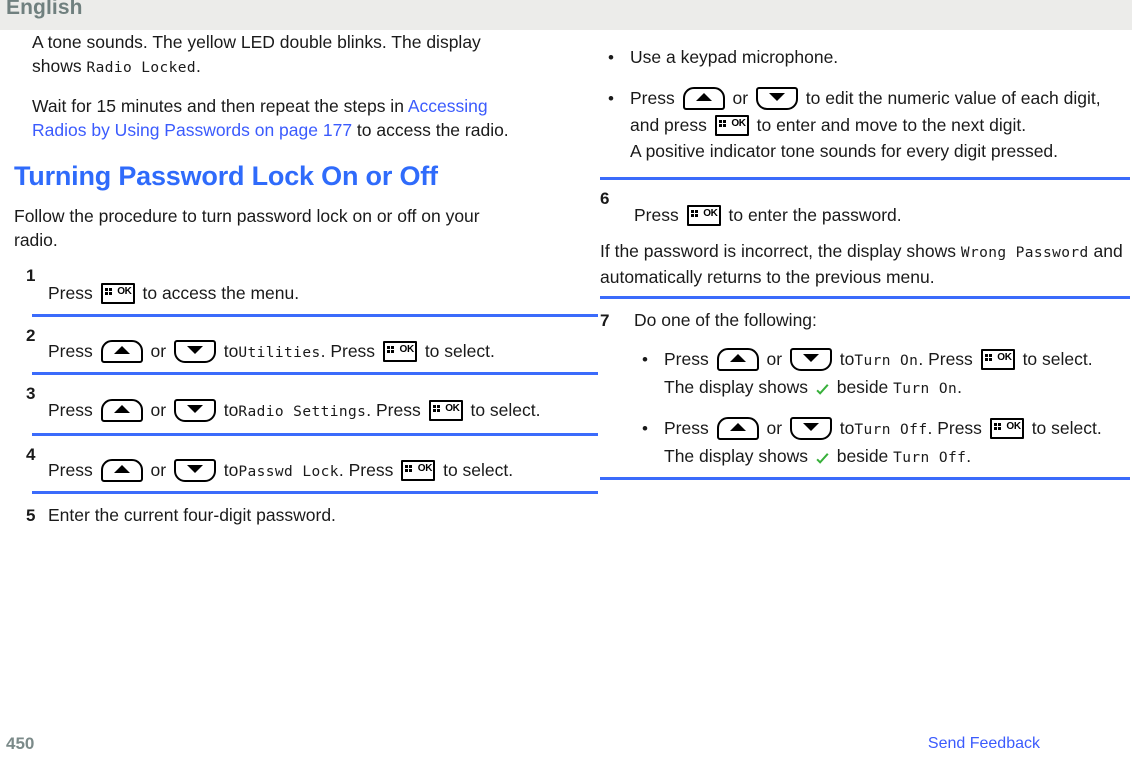  What do you see at coordinates (925, 389) in the screenshot?
I see `result-mono-display-text: Turn On` at bounding box center [925, 389].